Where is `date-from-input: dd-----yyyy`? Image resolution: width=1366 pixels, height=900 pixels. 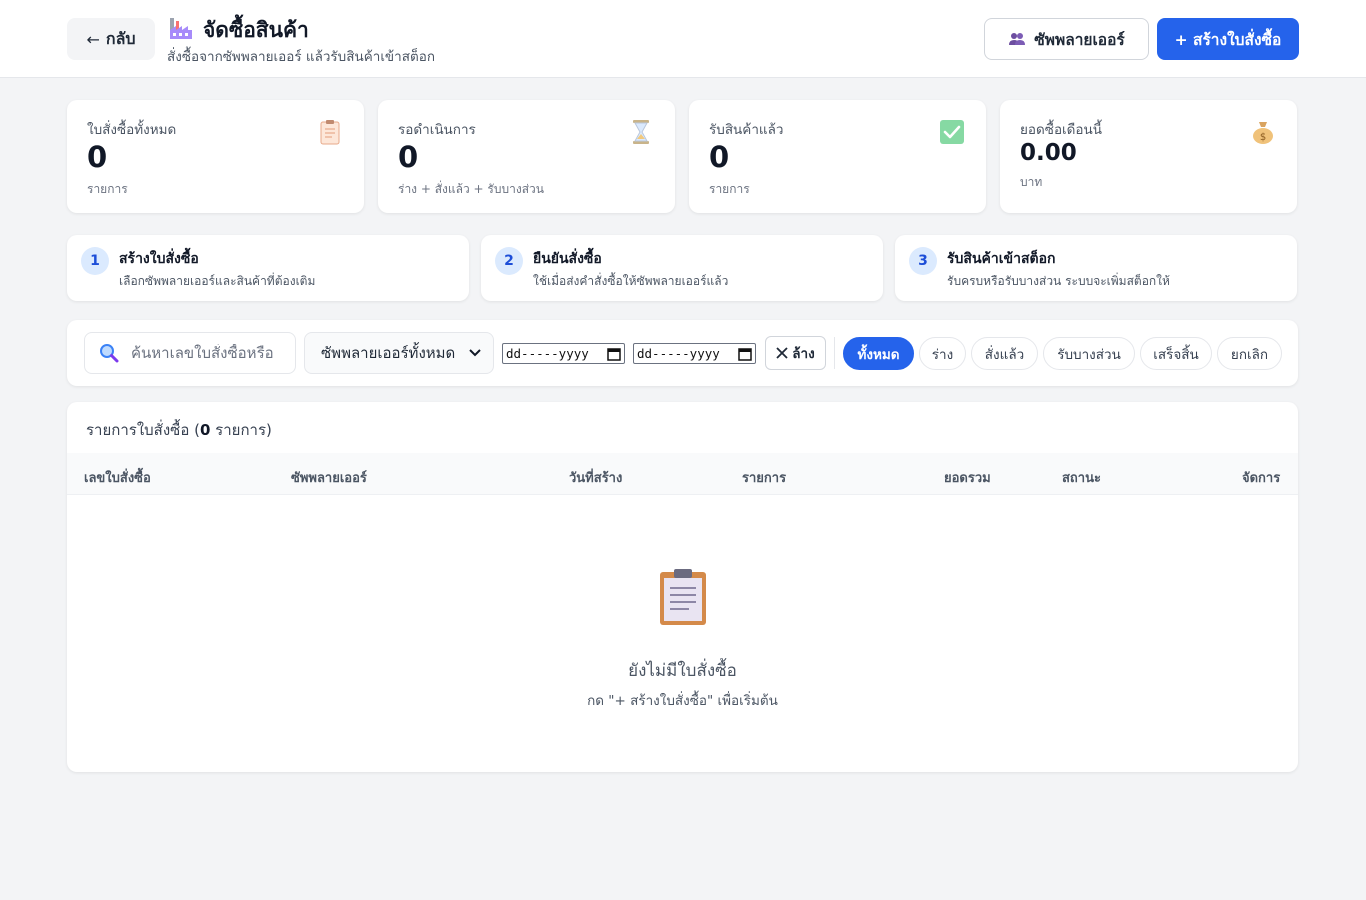 date-from-input: dd-----yyyy is located at coordinates (563, 353).